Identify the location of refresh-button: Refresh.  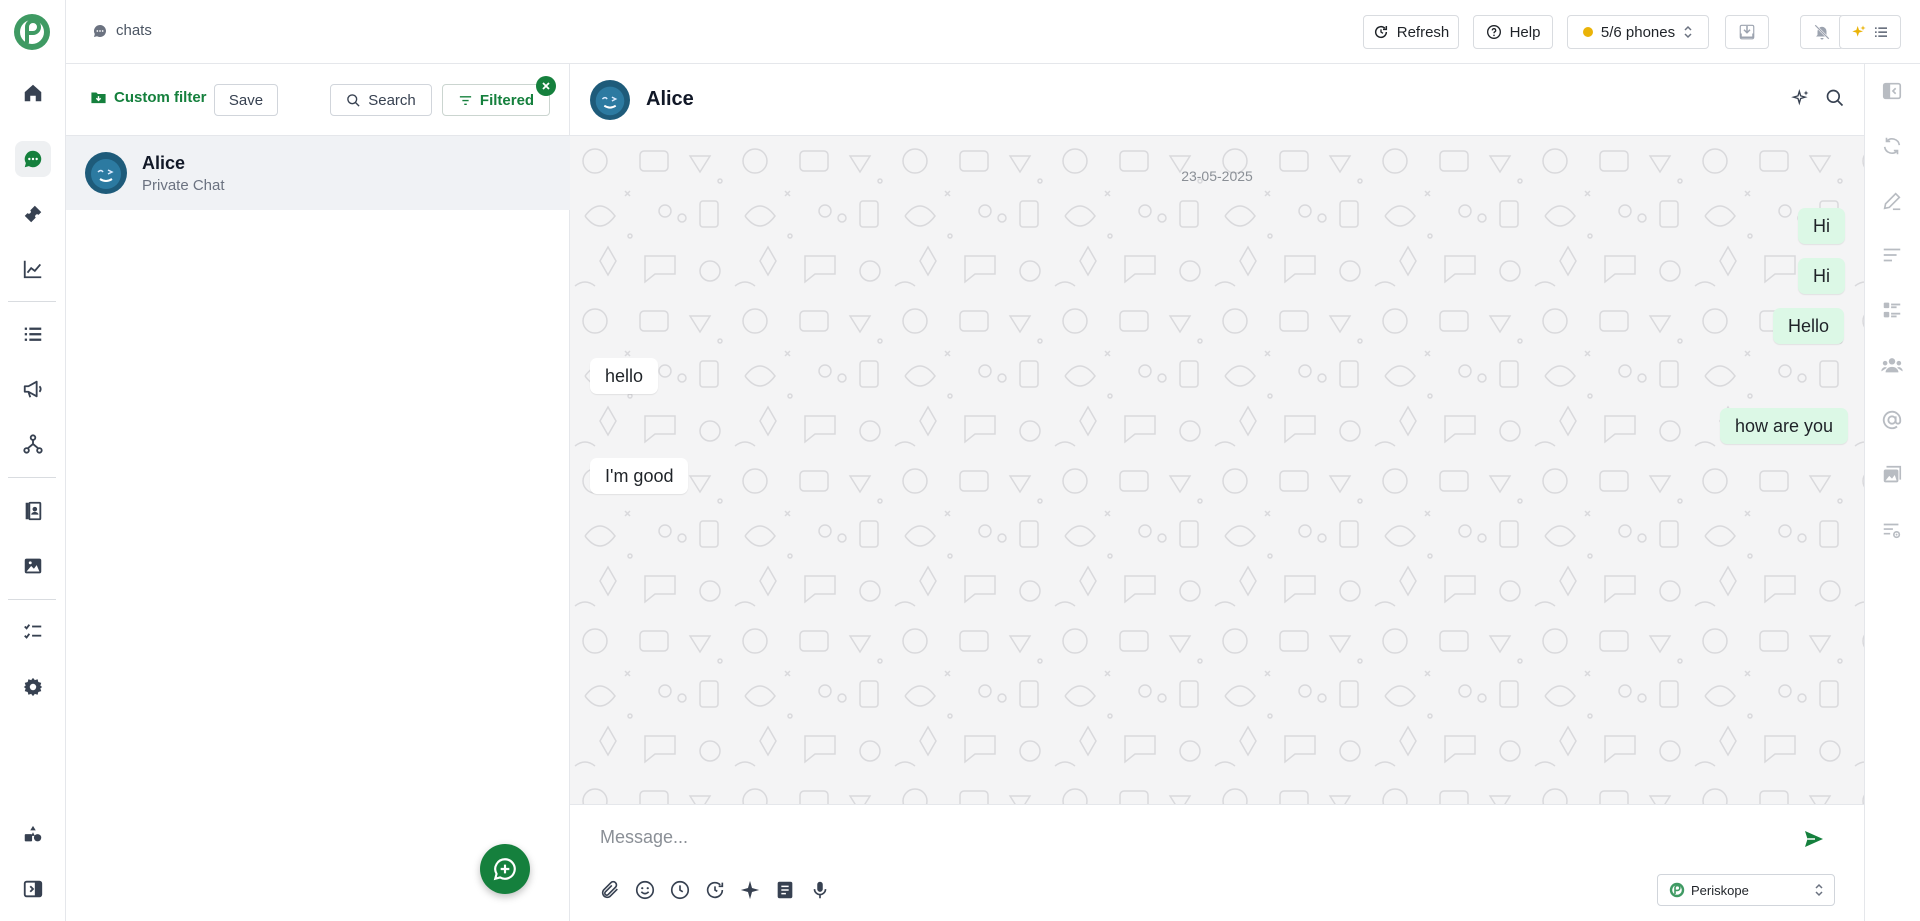
(1411, 32).